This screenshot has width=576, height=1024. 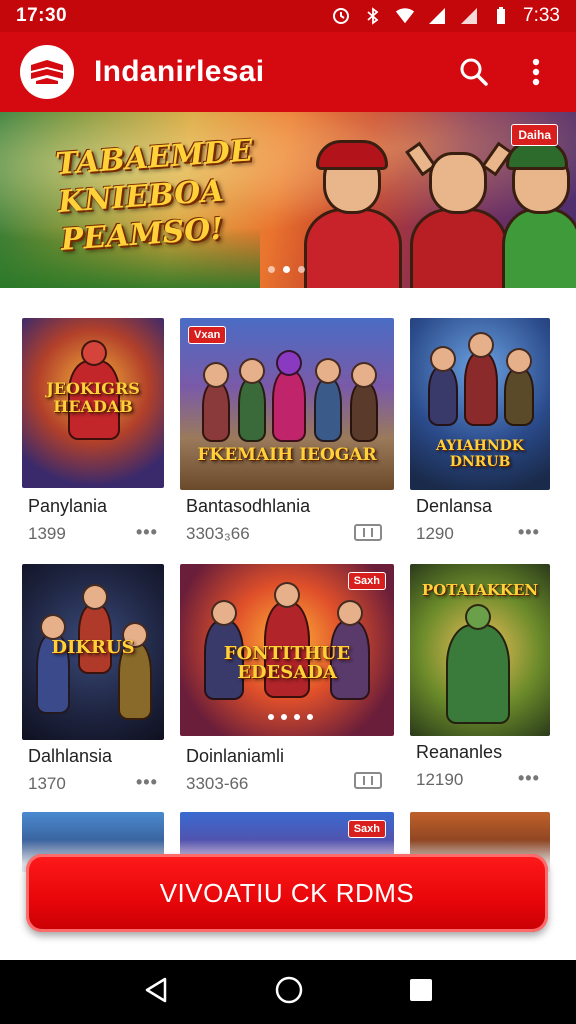 What do you see at coordinates (290, 717) in the screenshot?
I see `thumbnail-pager` at bounding box center [290, 717].